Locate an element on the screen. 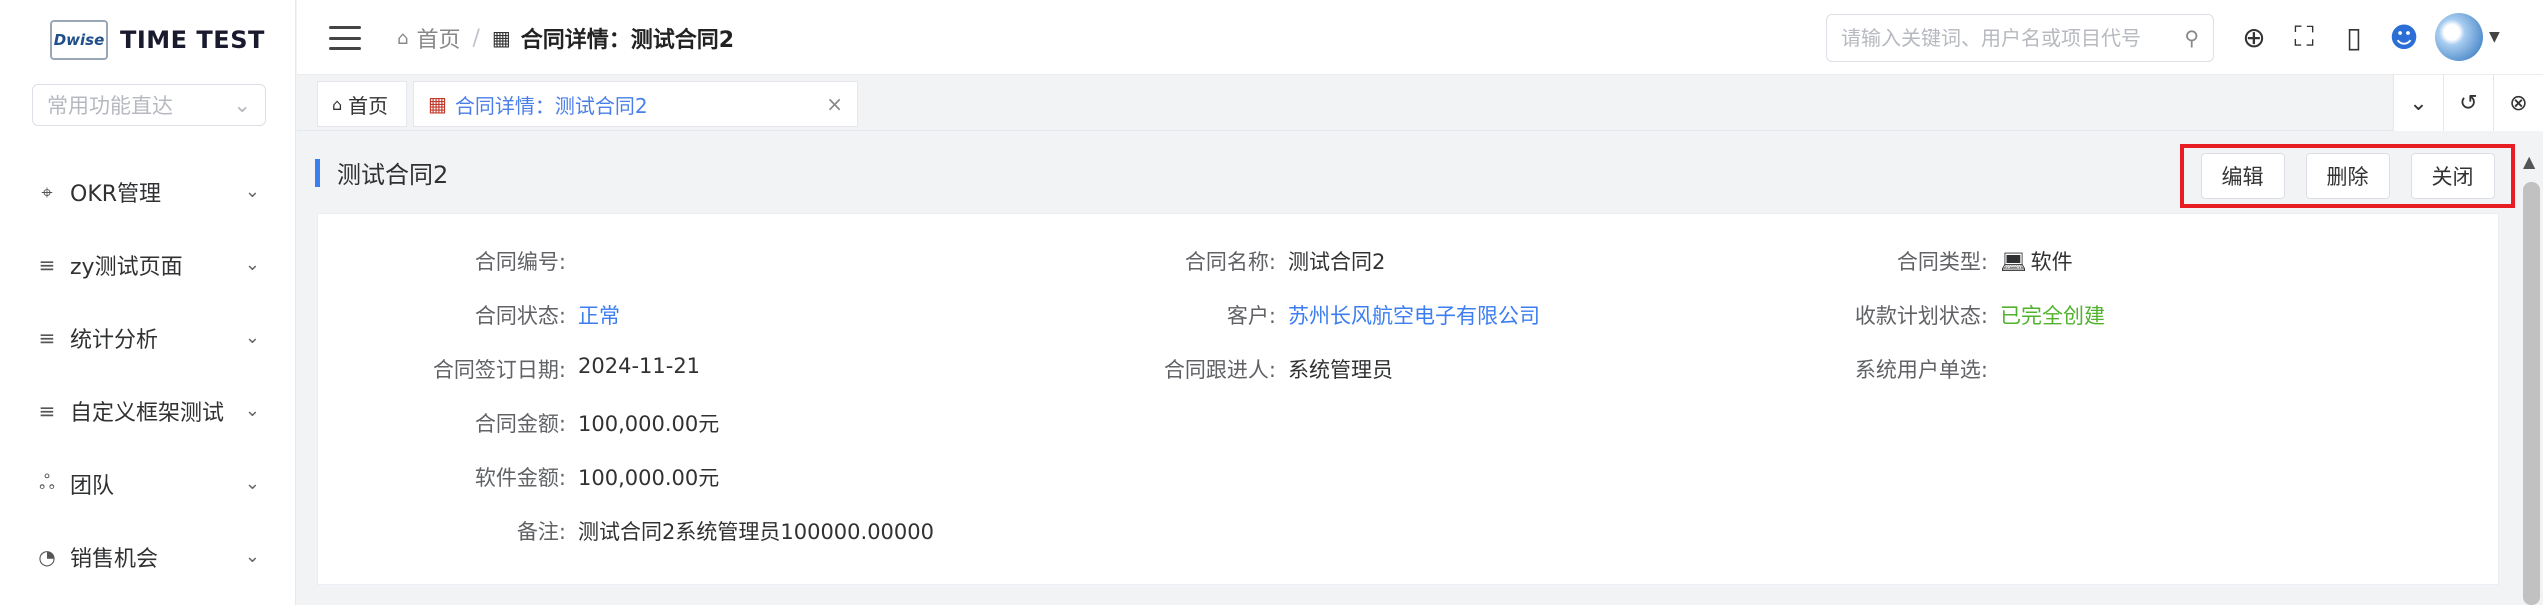 Image resolution: width=2543 pixels, height=605 pixels. sidebar-item-sales-opportunity: ◔ 销售机会 ⌄ is located at coordinates (148, 556).